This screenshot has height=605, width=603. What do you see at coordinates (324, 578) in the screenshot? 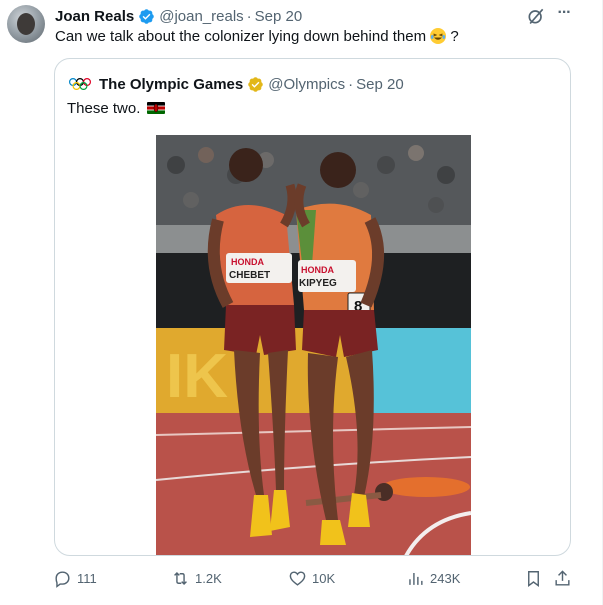
I see `like-count: 10K` at bounding box center [324, 578].